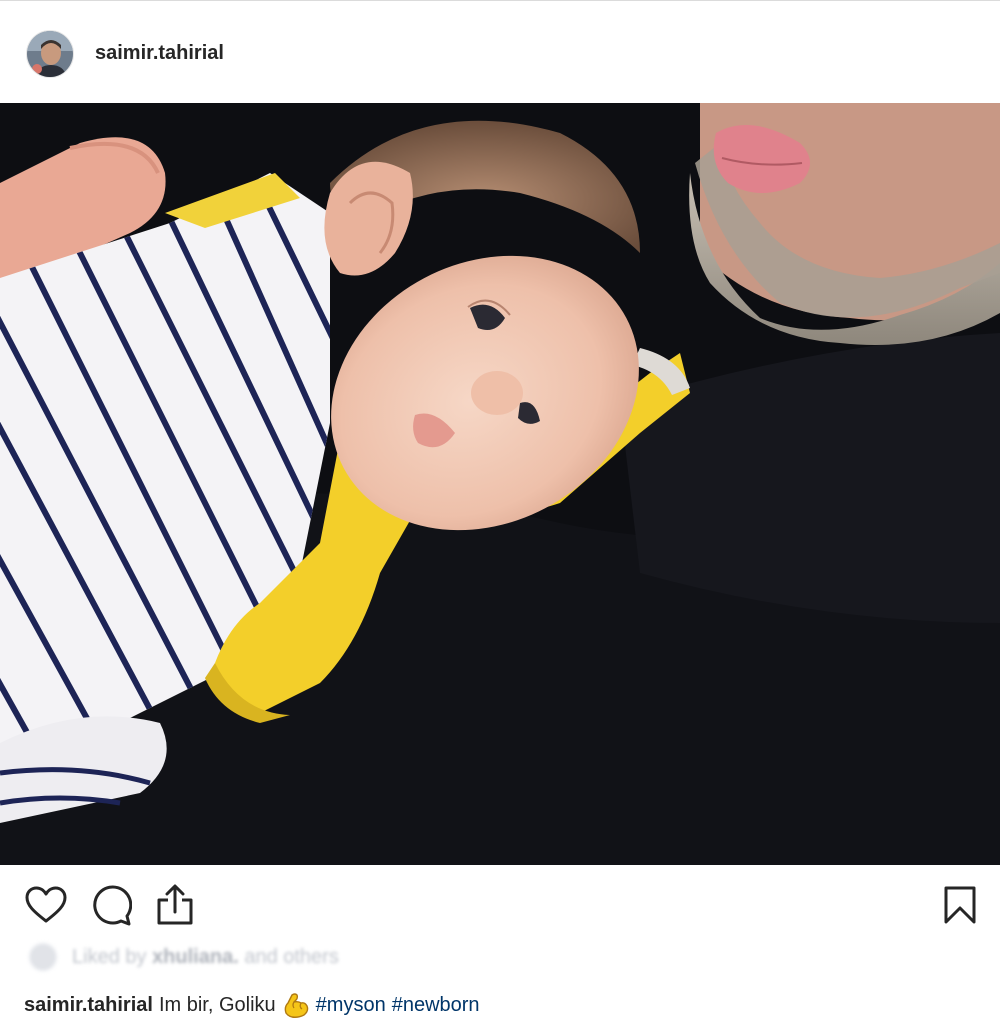 The width and height of the screenshot is (1000, 1033). What do you see at coordinates (500, 905) in the screenshot?
I see `action-bar` at bounding box center [500, 905].